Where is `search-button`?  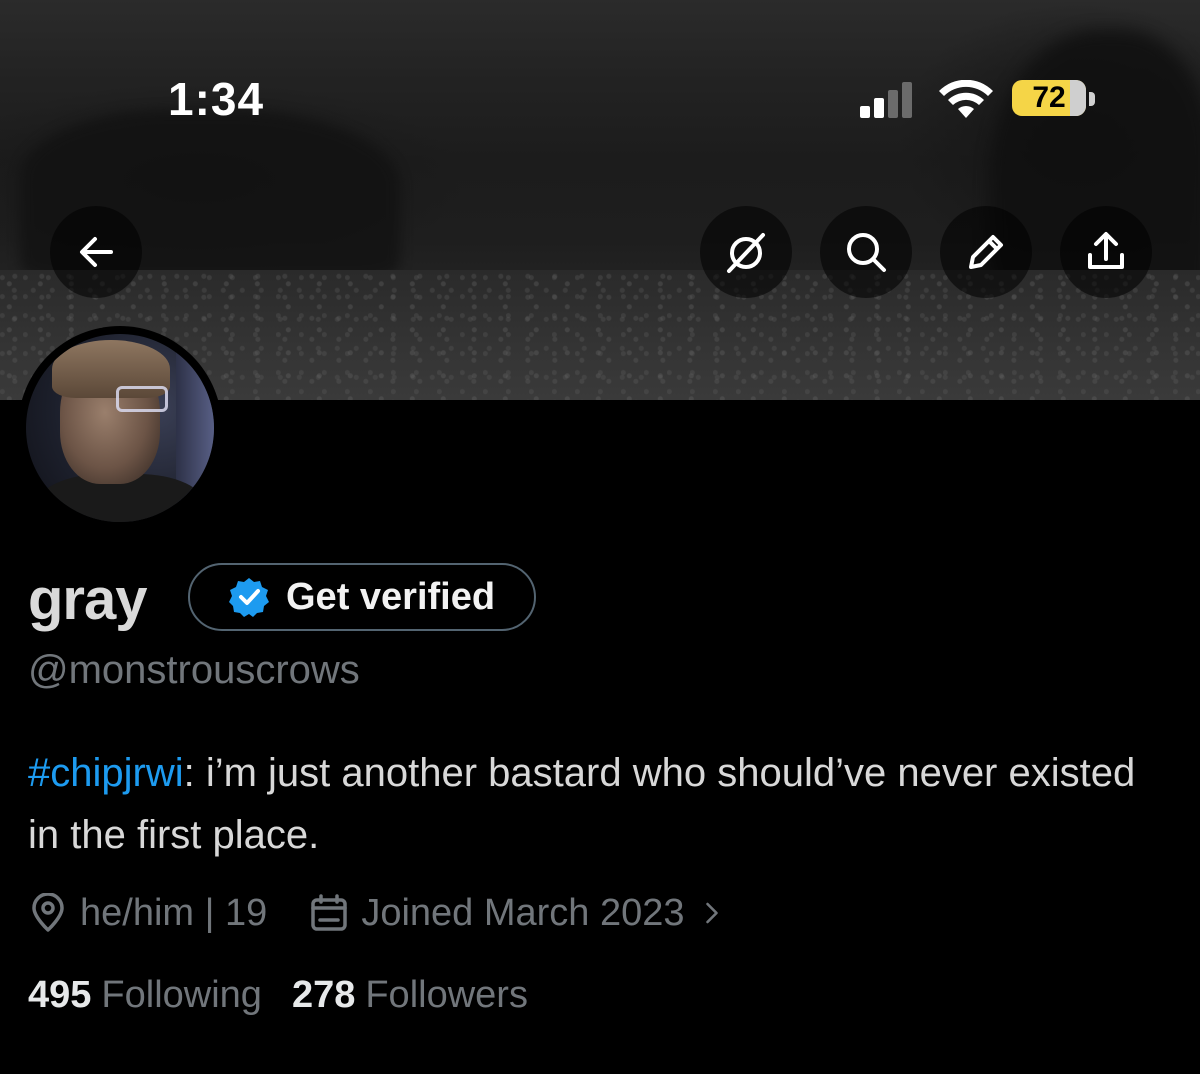
search-button is located at coordinates (866, 252).